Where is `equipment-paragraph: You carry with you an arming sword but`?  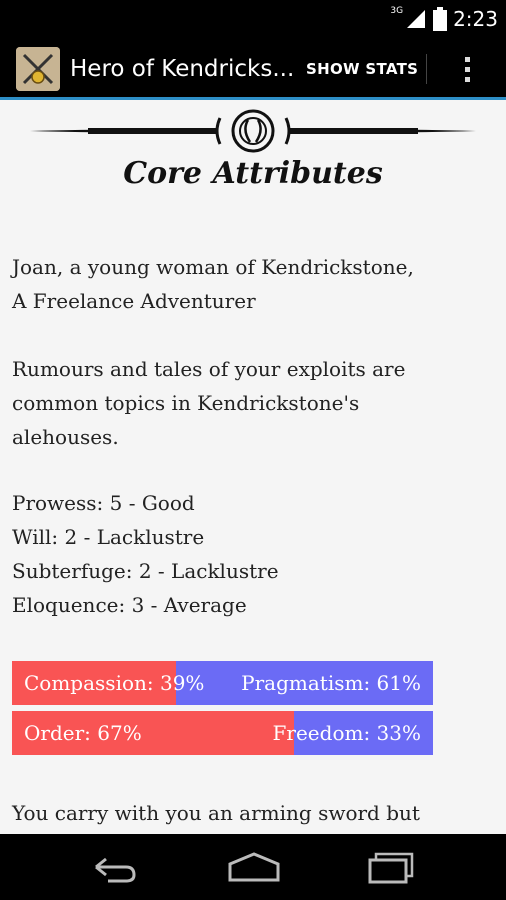 equipment-paragraph: You carry with you an arming sword but is located at coordinates (216, 813).